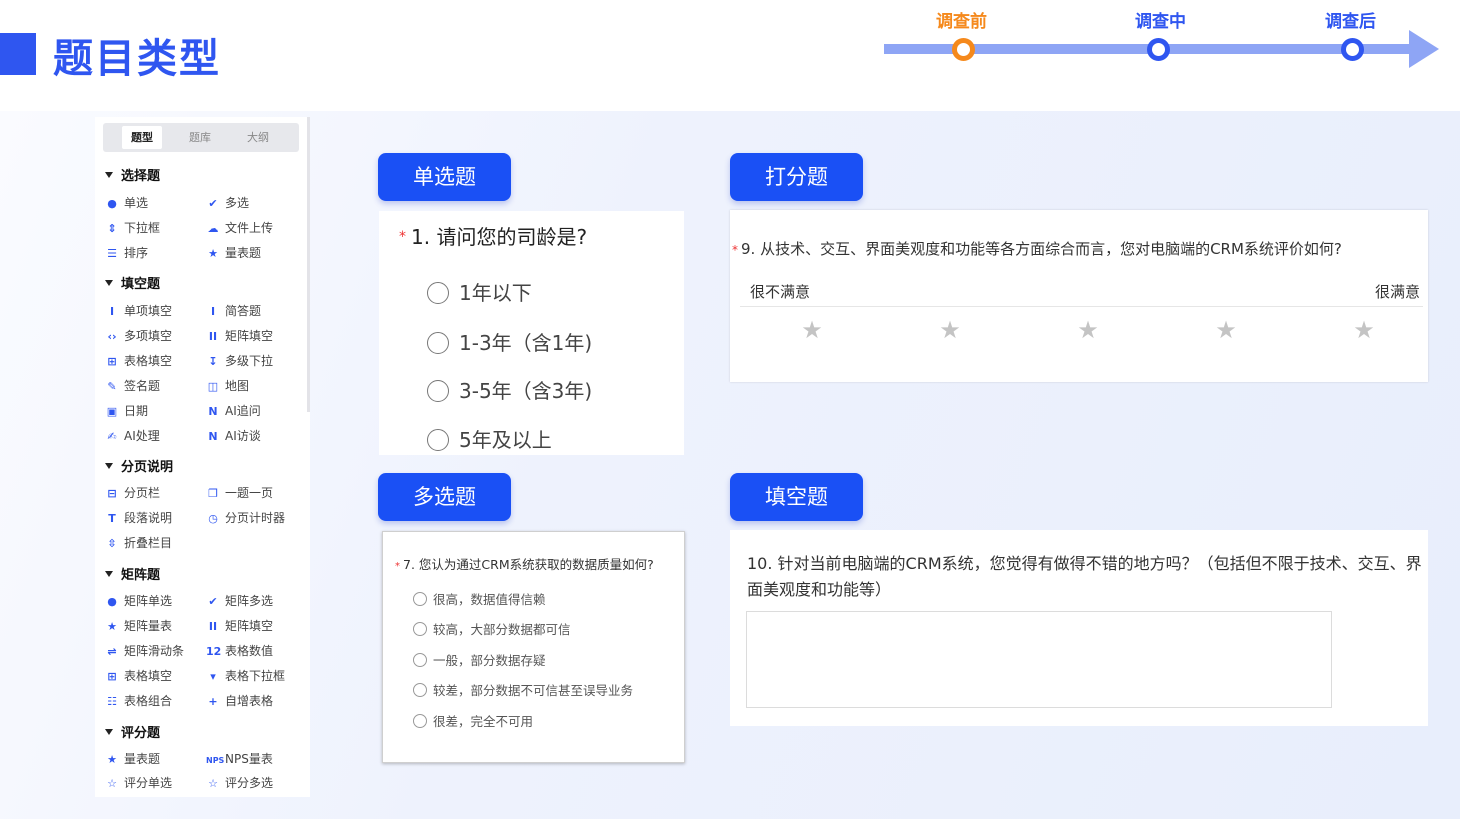  I want to click on choice-option: 较差，部分数据不可信甚至误导业务, so click(523, 689).